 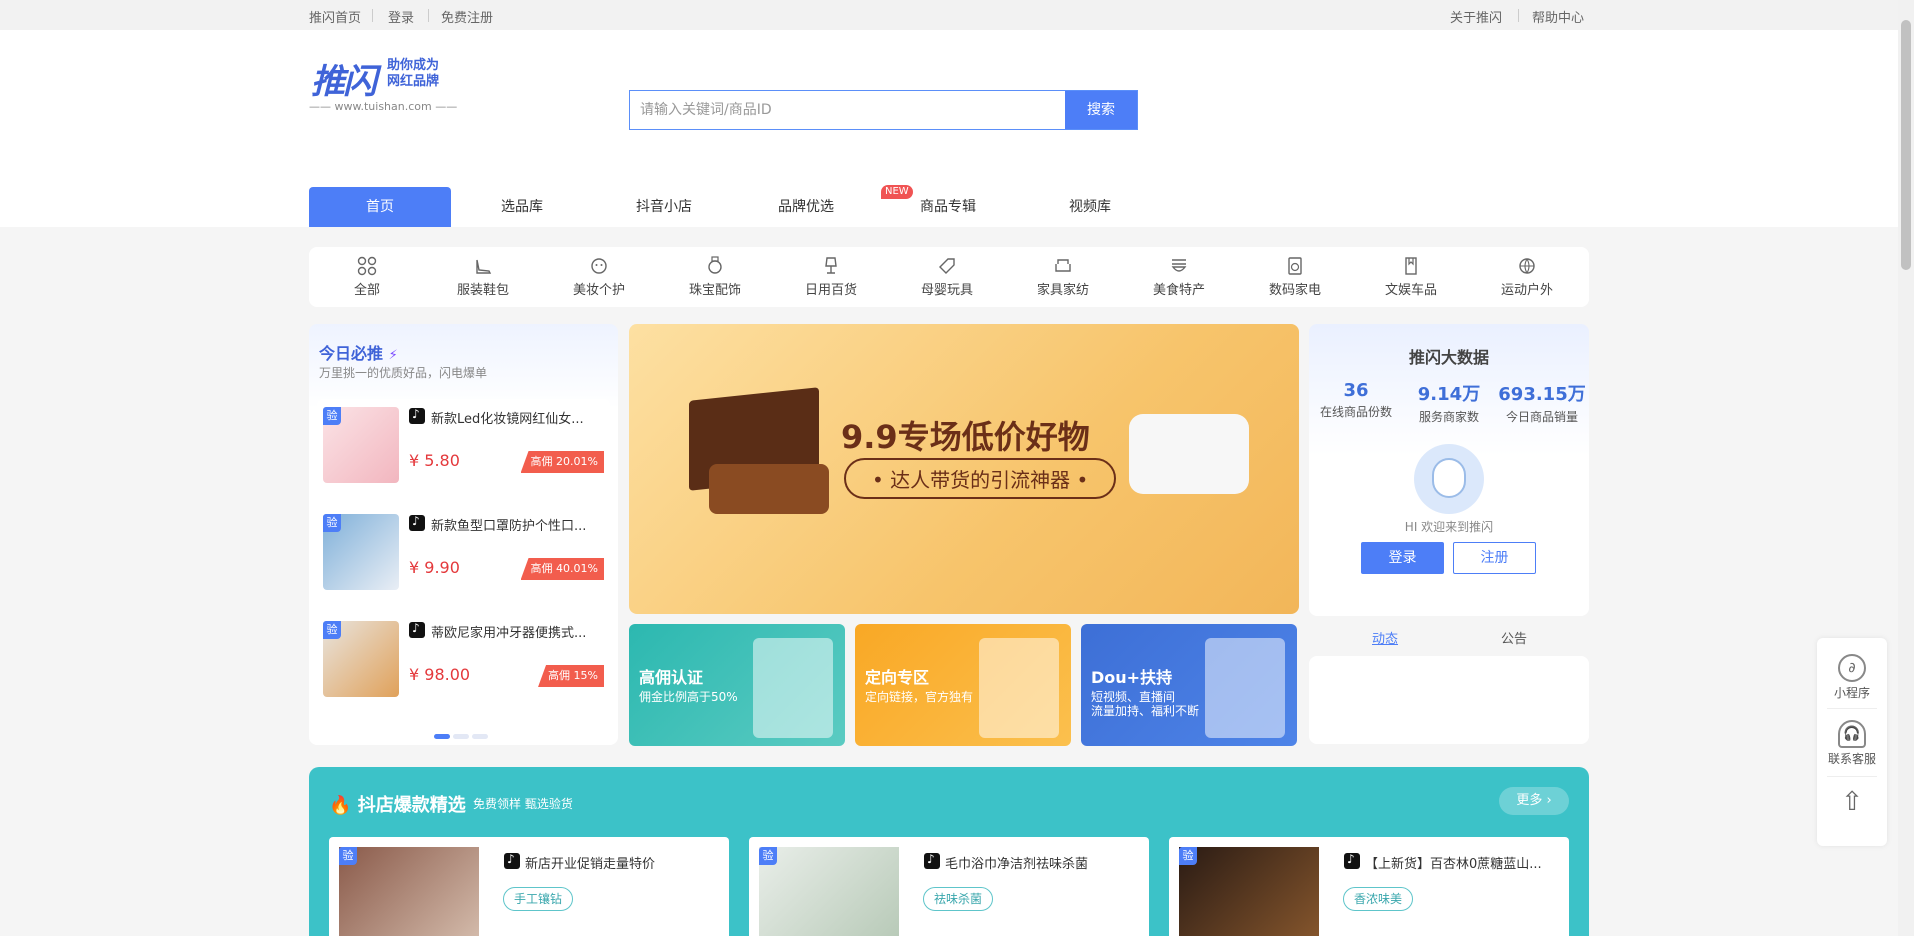 What do you see at coordinates (715, 277) in the screenshot?
I see `category-jewelry: 珠宝配饰` at bounding box center [715, 277].